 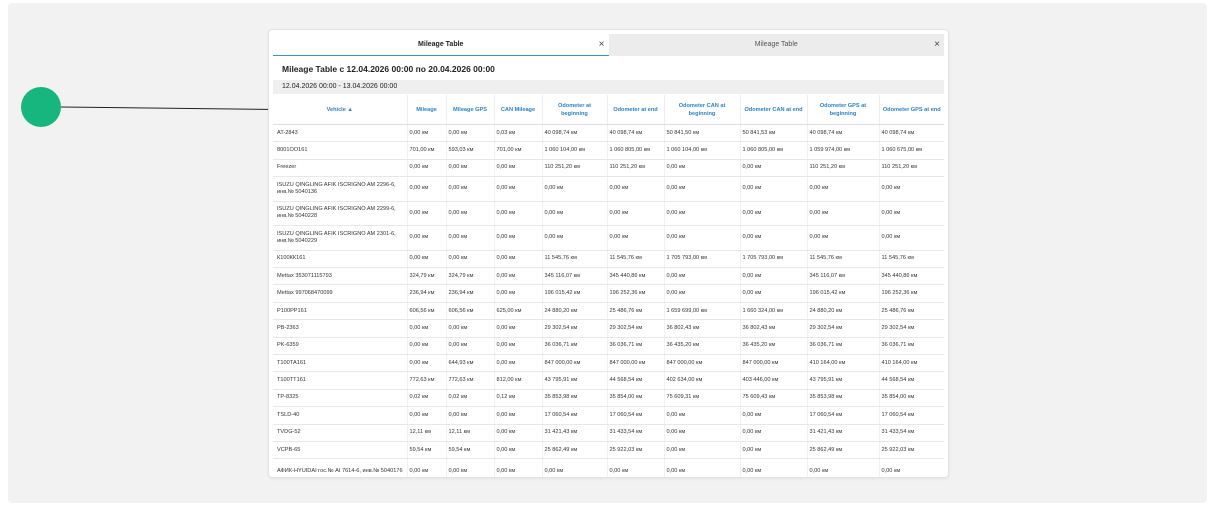 I want to click on column-header-5: Odometer at end, so click(x=635, y=110).